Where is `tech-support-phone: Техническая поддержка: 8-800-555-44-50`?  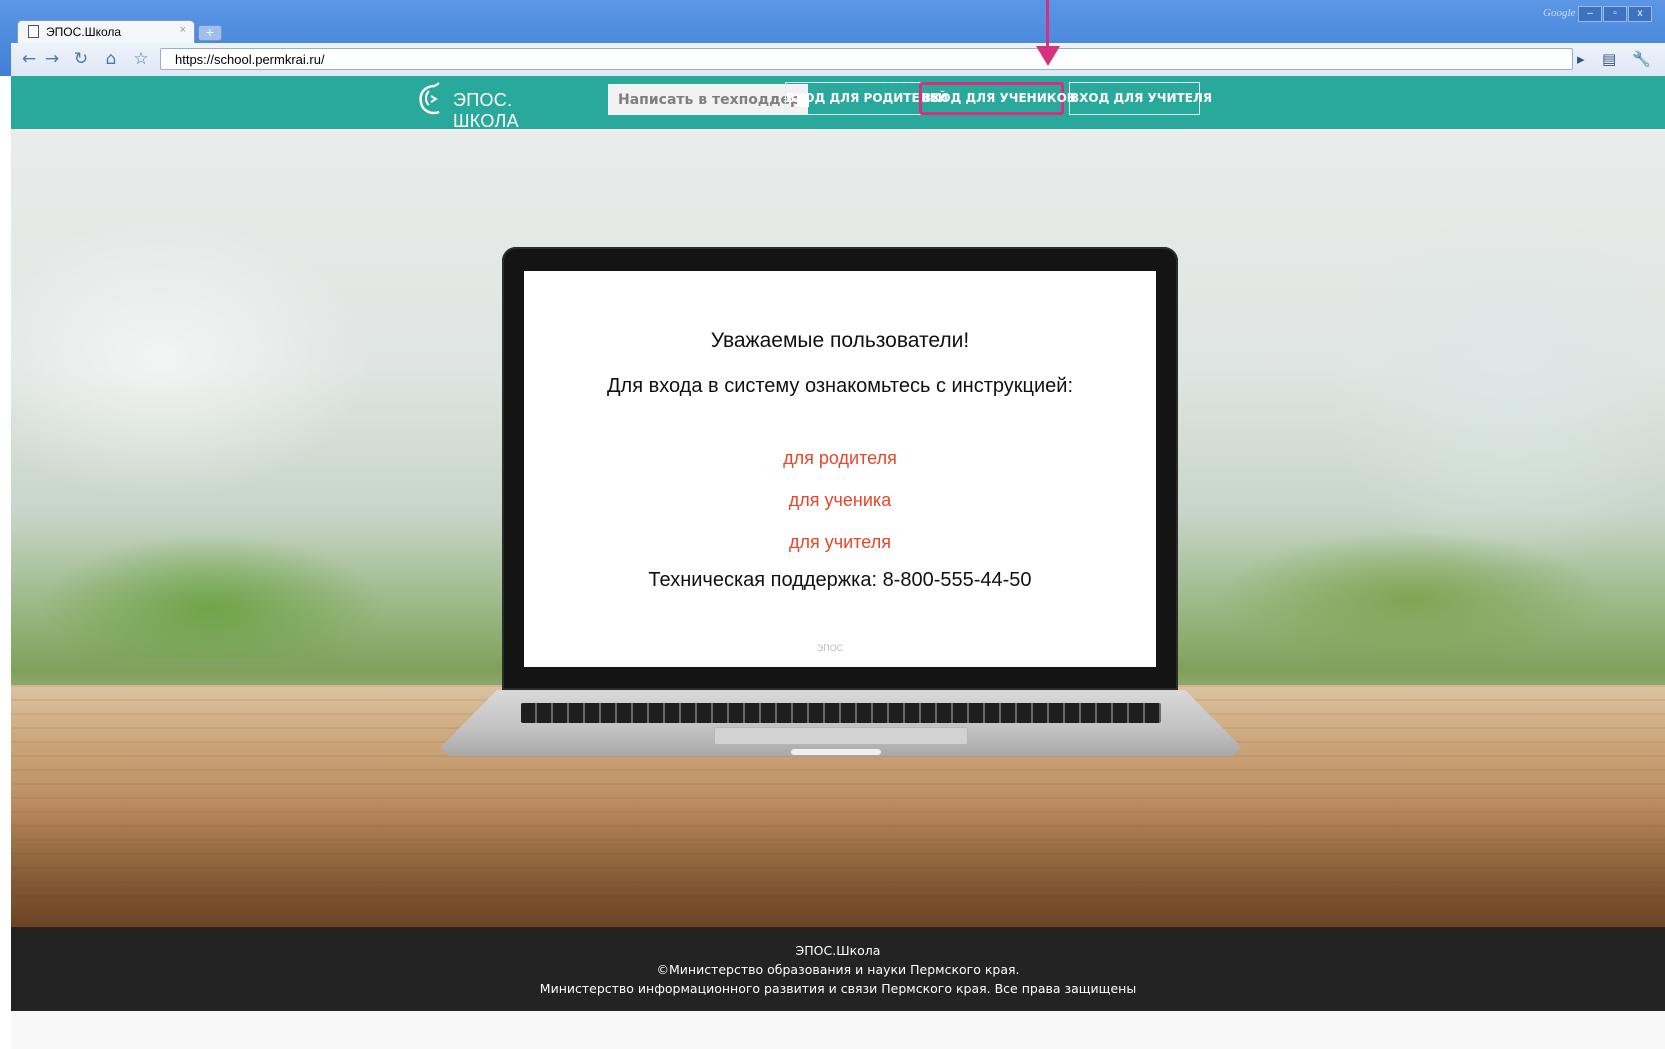 tech-support-phone: Техническая поддержка: 8-800-555-44-50 is located at coordinates (840, 580).